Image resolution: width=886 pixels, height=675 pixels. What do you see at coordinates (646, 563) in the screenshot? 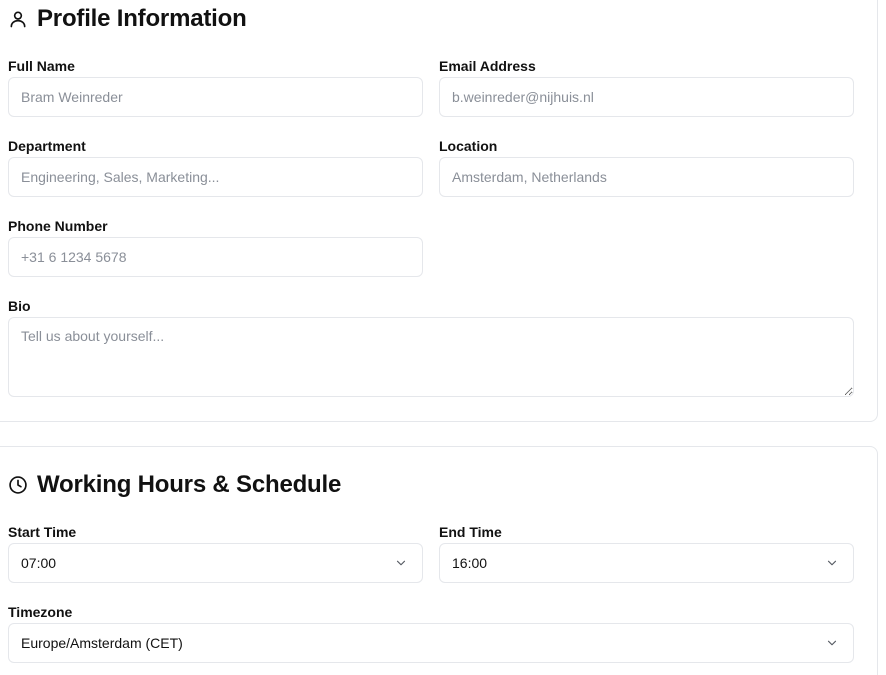
I see `end-time-select: 16:00` at bounding box center [646, 563].